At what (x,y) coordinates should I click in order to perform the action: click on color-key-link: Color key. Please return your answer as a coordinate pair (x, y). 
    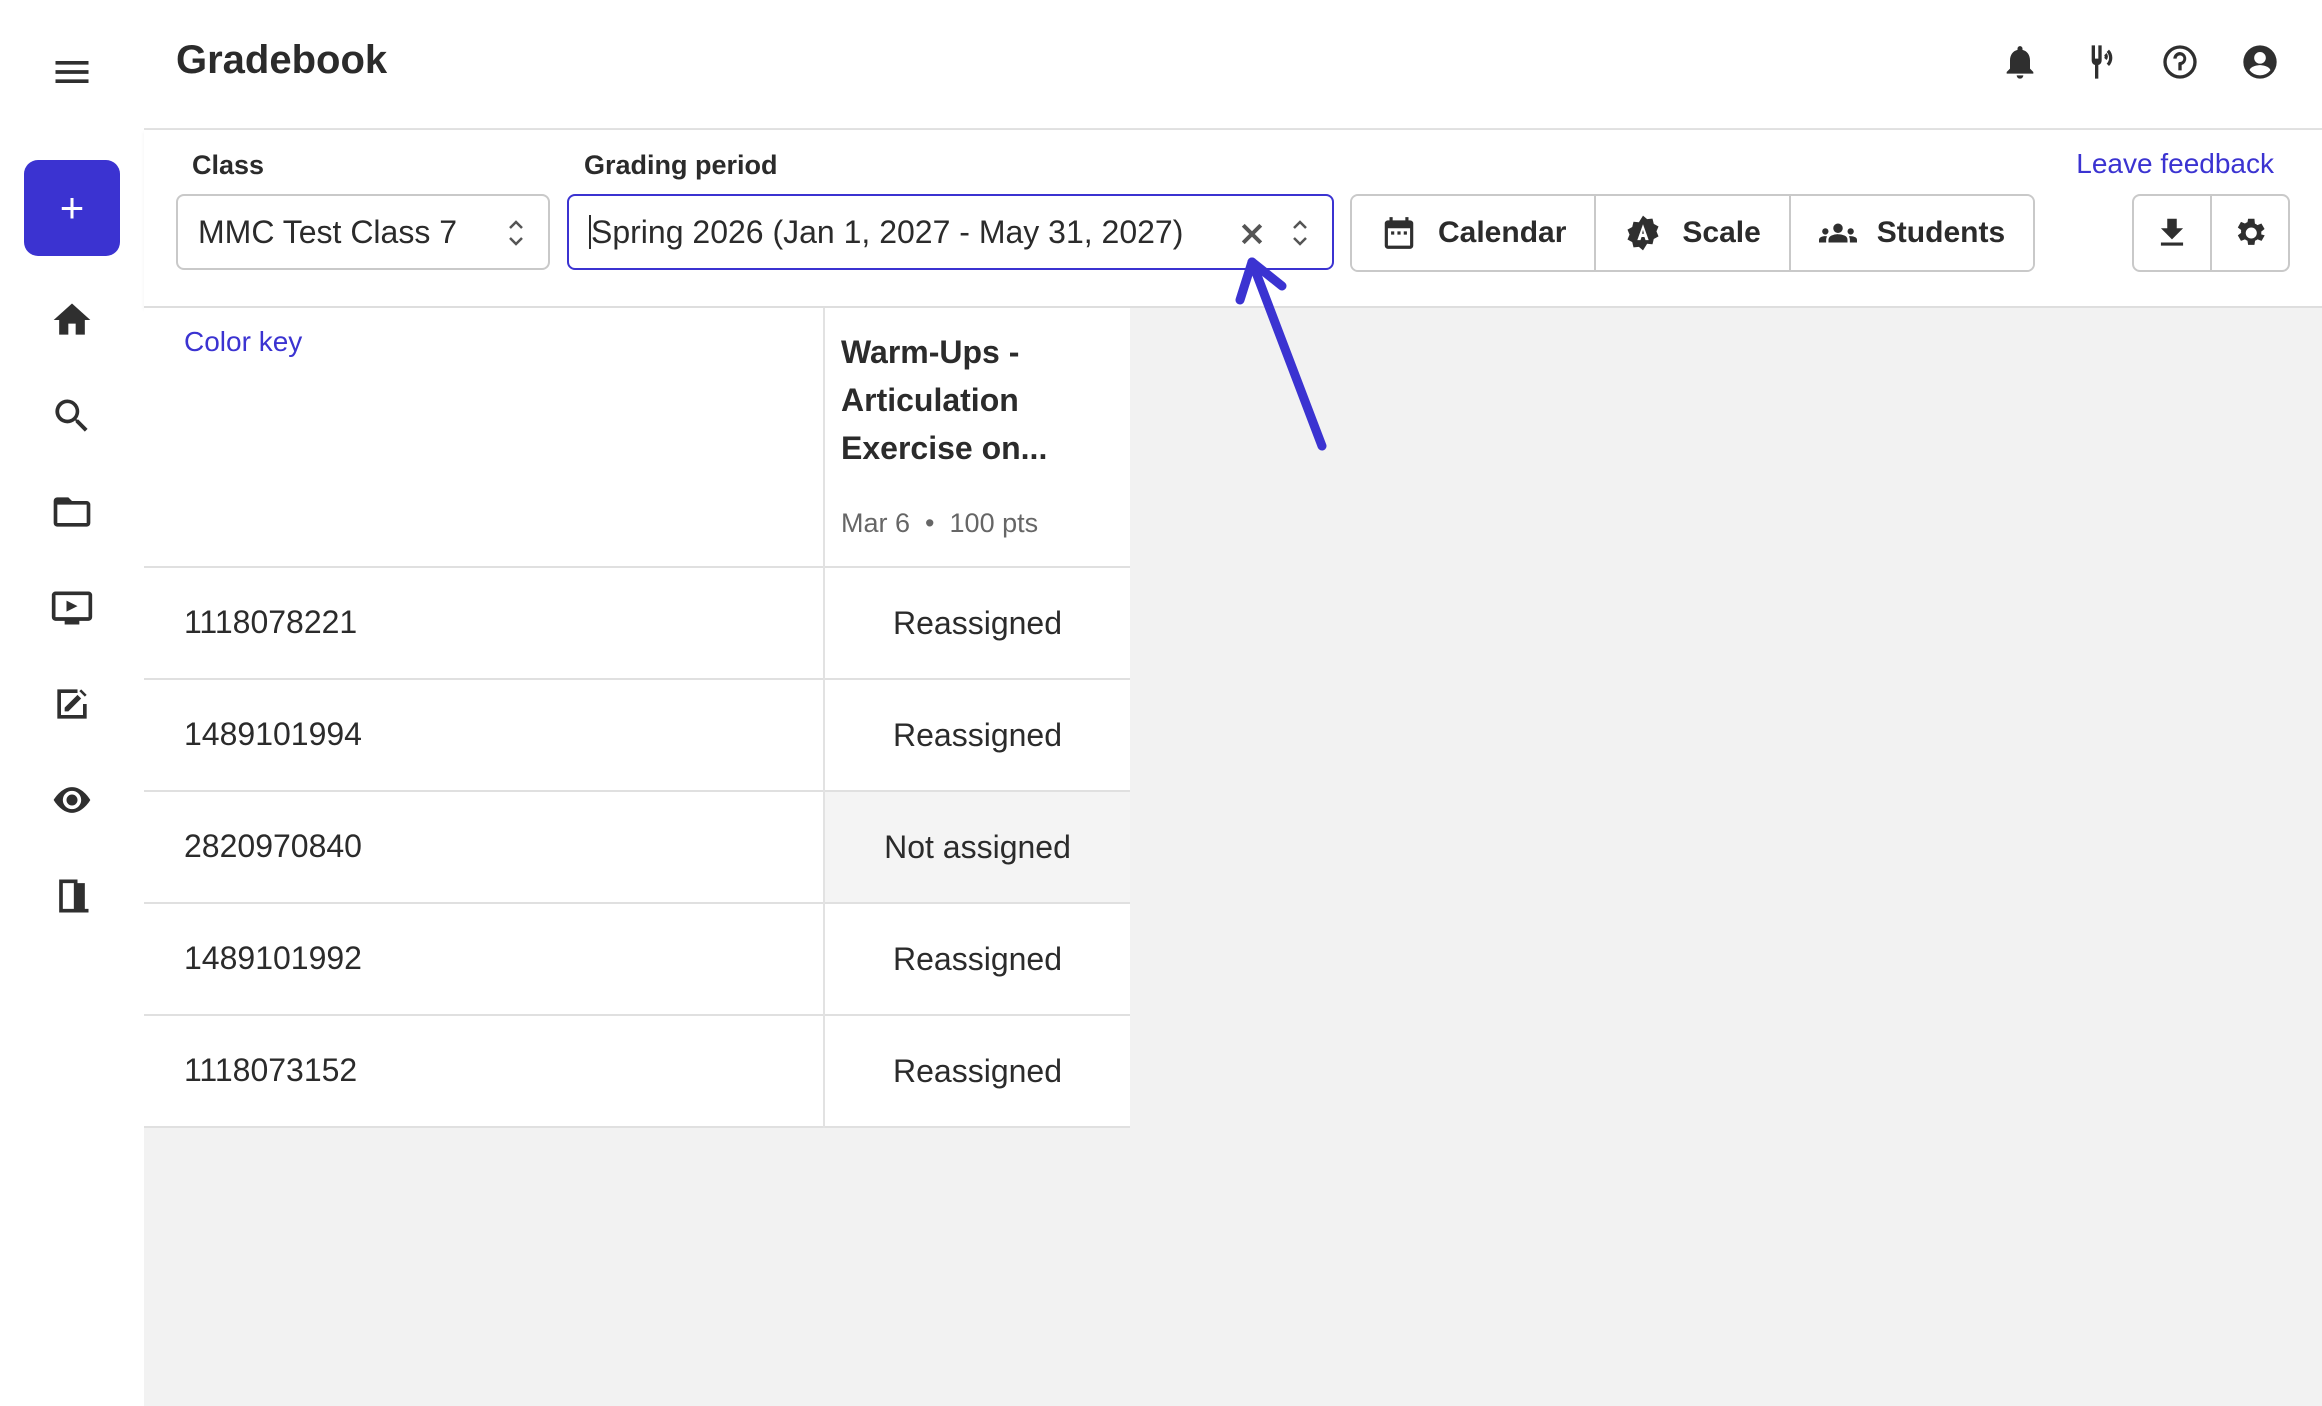
    Looking at the image, I should click on (243, 342).